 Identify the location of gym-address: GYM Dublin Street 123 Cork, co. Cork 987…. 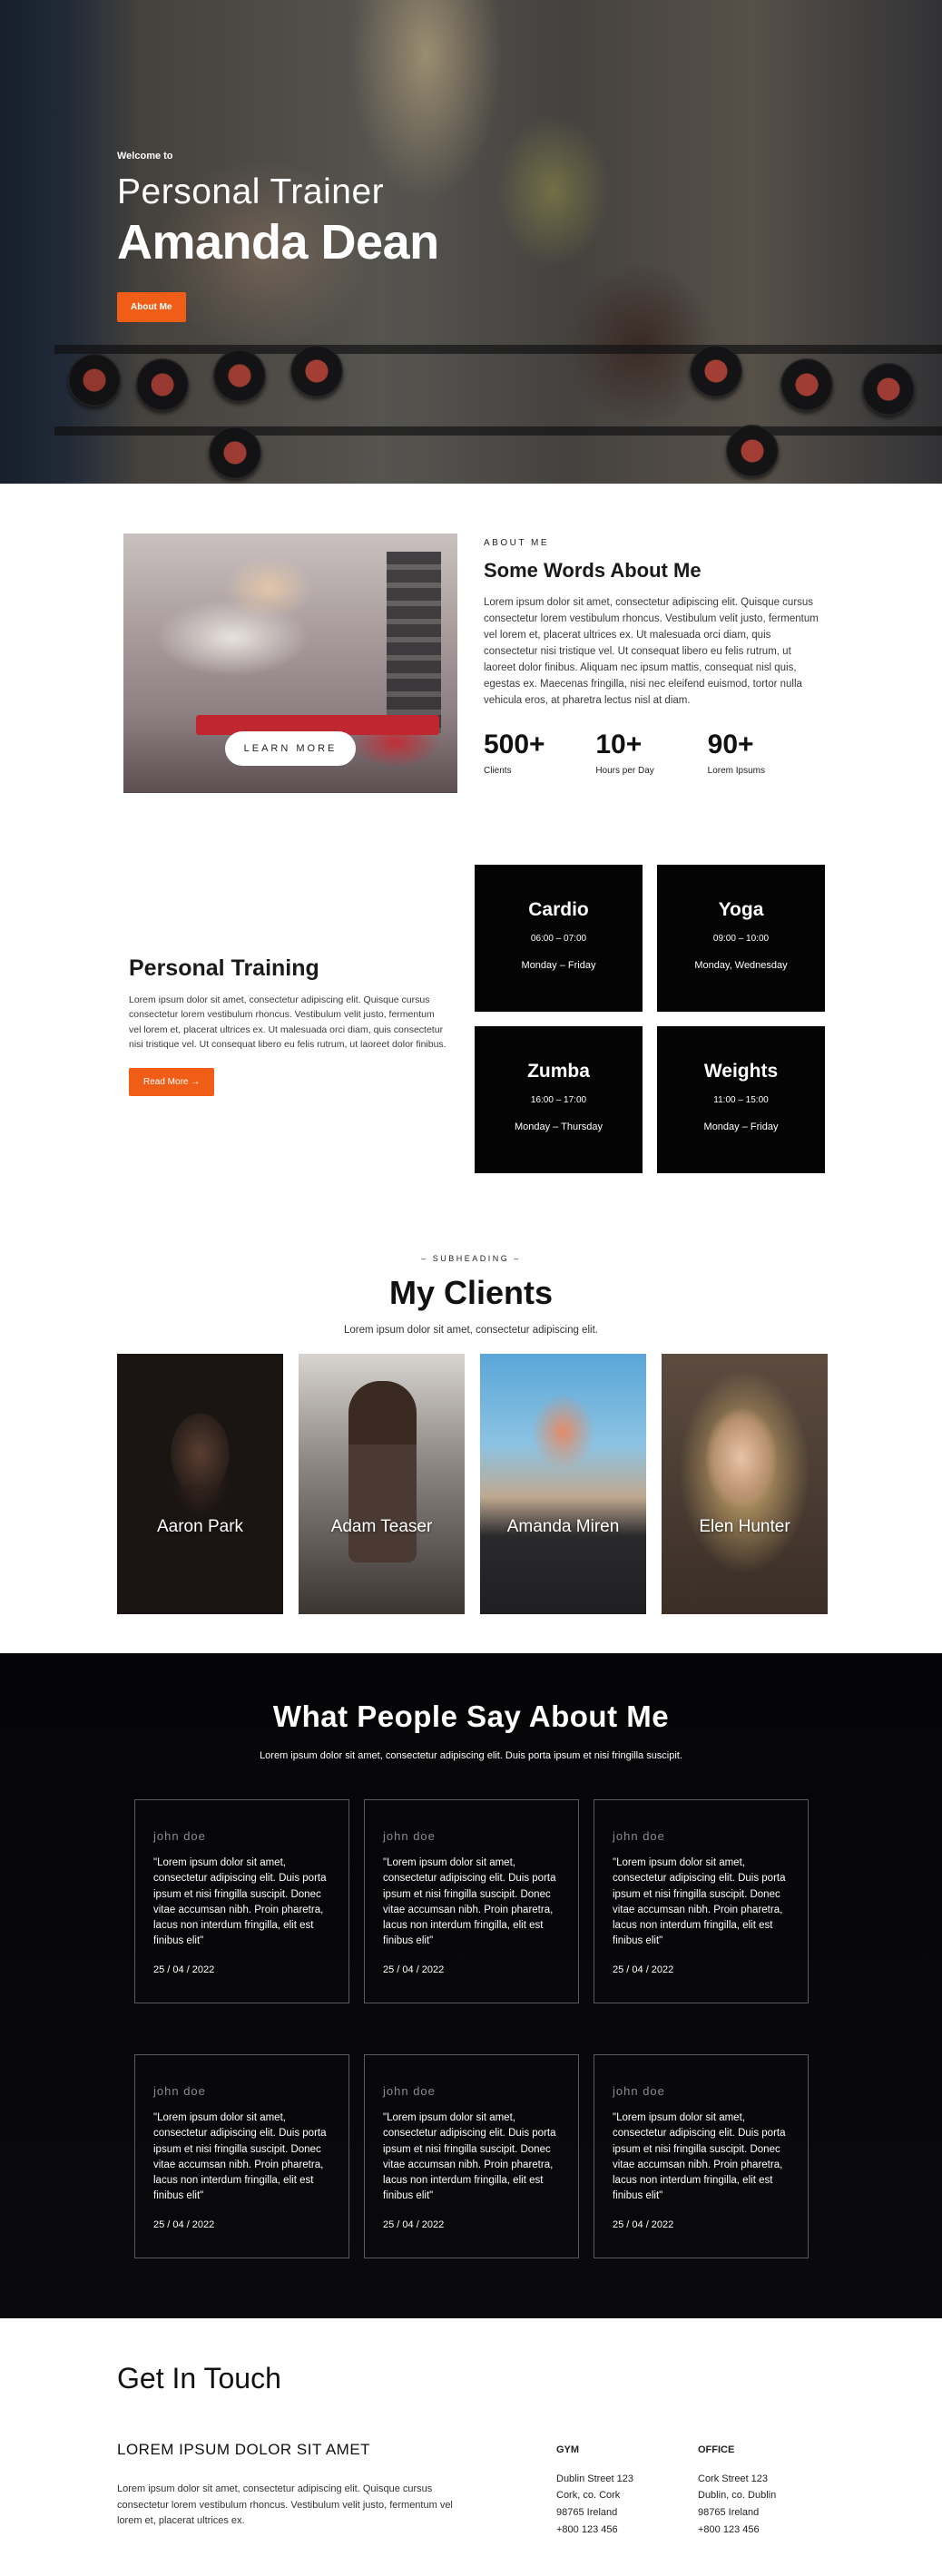
(594, 2490).